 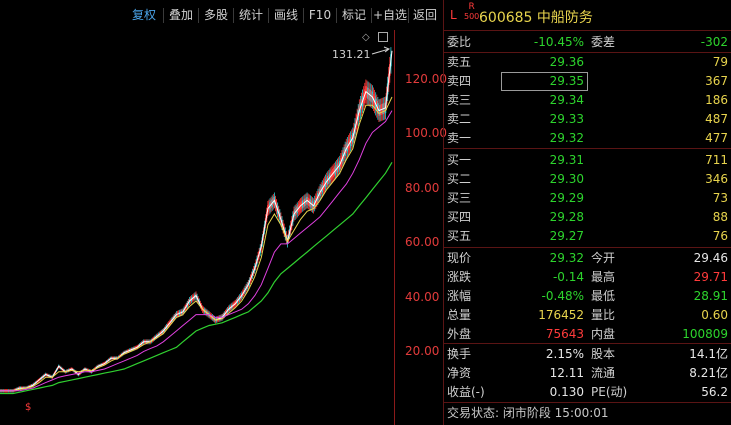 I want to click on ask-row: 卖一 29.32 477, so click(x=587, y=138).